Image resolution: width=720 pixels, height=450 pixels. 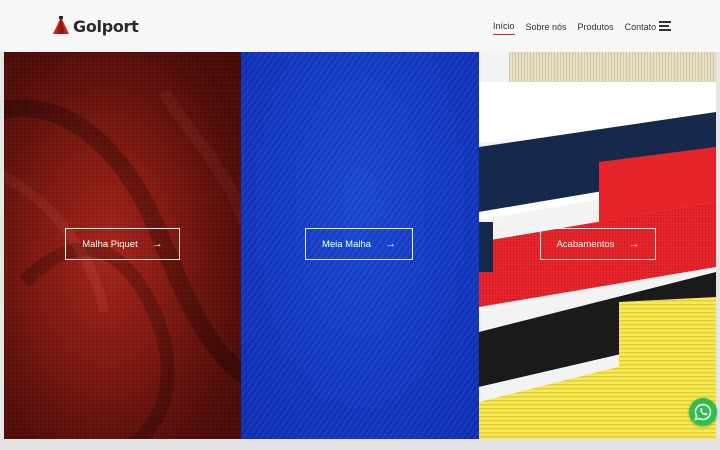 I want to click on meia-malha-button: Meia Malha →, so click(x=359, y=244).